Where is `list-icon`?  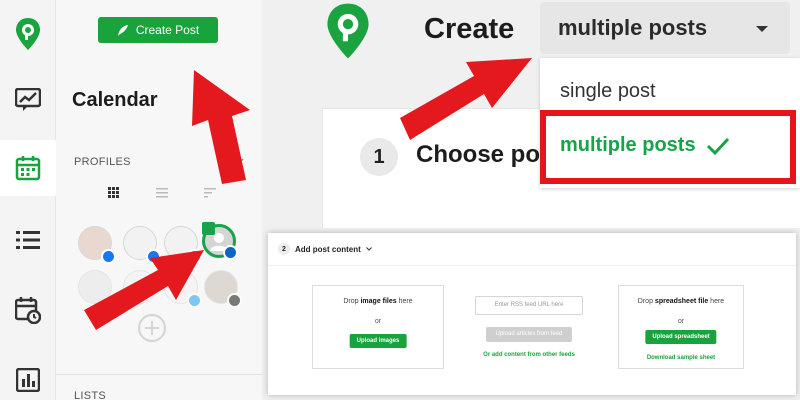 list-icon is located at coordinates (28, 240).